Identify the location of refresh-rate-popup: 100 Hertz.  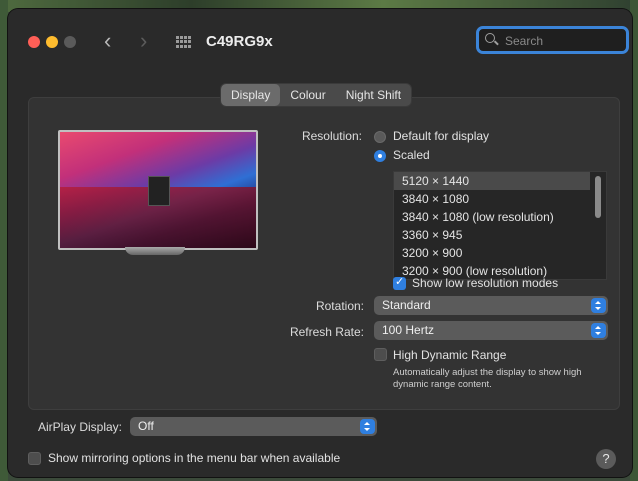
(491, 330).